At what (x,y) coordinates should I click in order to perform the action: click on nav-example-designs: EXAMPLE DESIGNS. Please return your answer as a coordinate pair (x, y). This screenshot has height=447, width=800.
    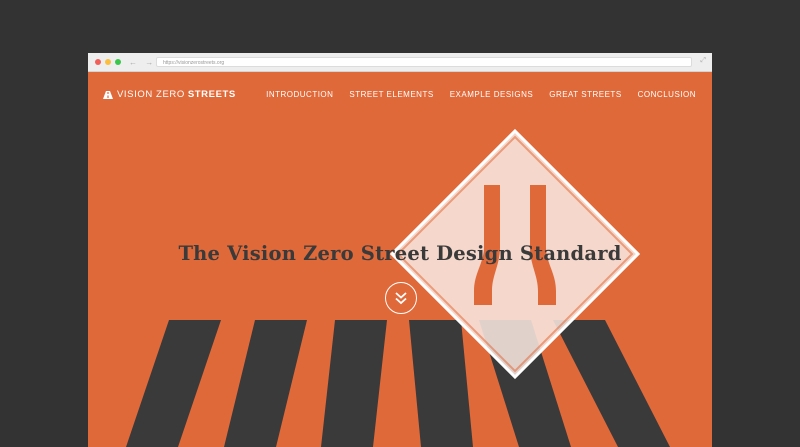
    Looking at the image, I should click on (492, 94).